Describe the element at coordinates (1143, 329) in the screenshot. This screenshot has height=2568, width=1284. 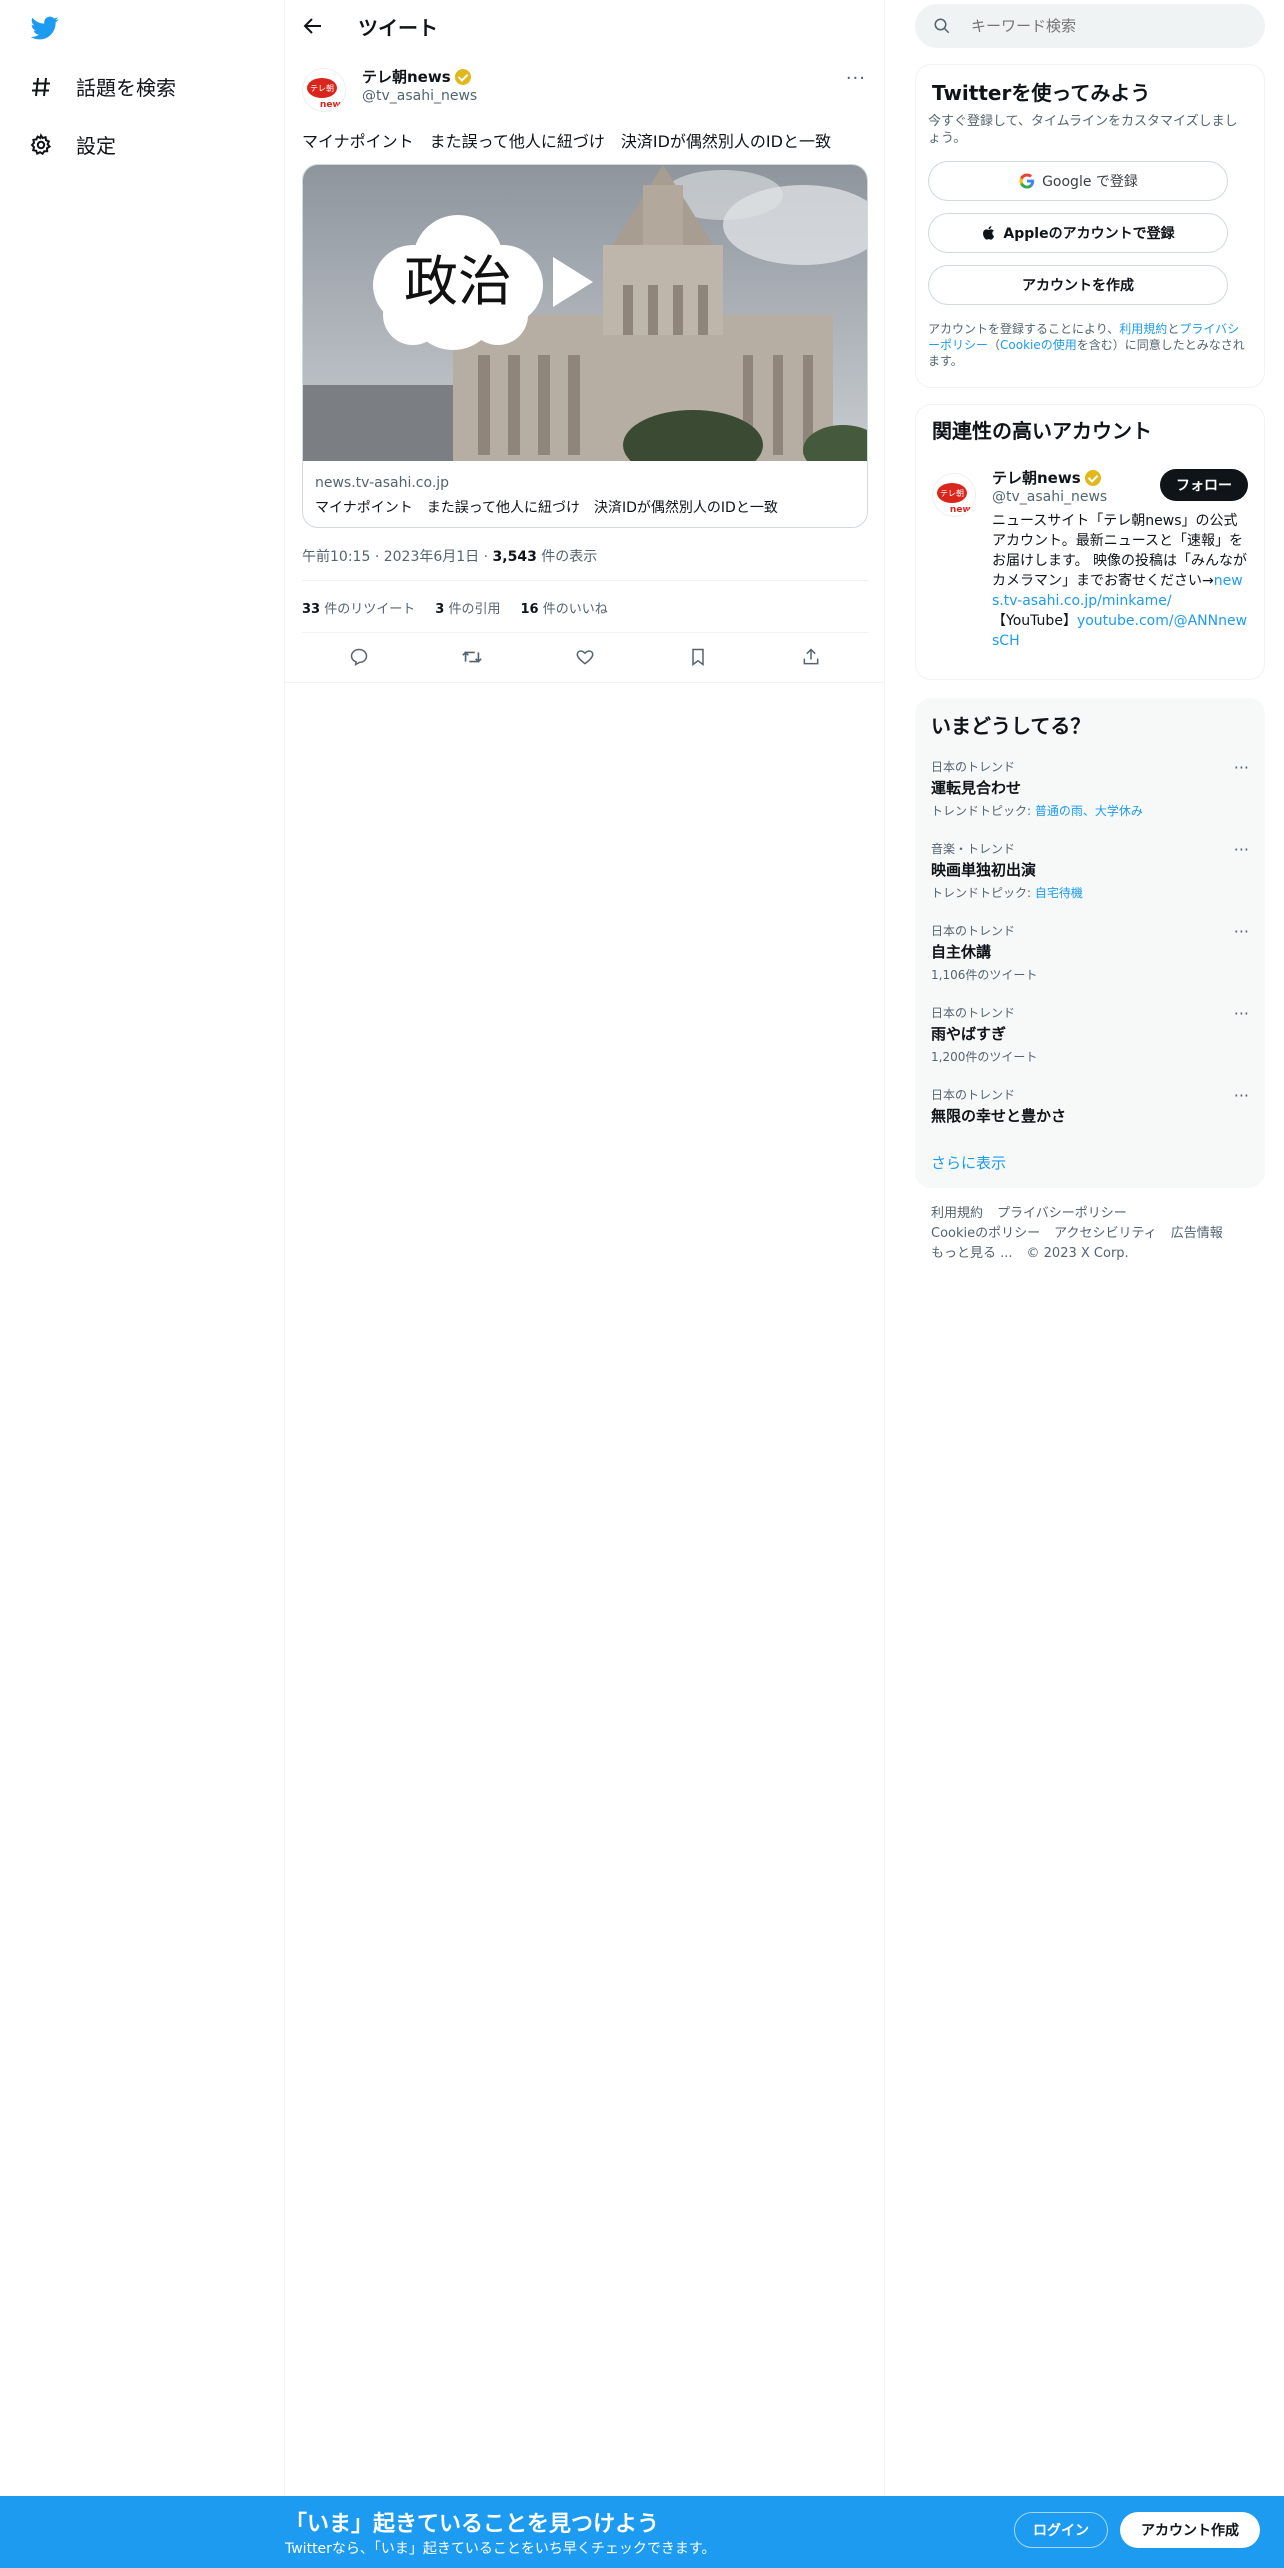
I see `terms-link: 利用規約` at that location.